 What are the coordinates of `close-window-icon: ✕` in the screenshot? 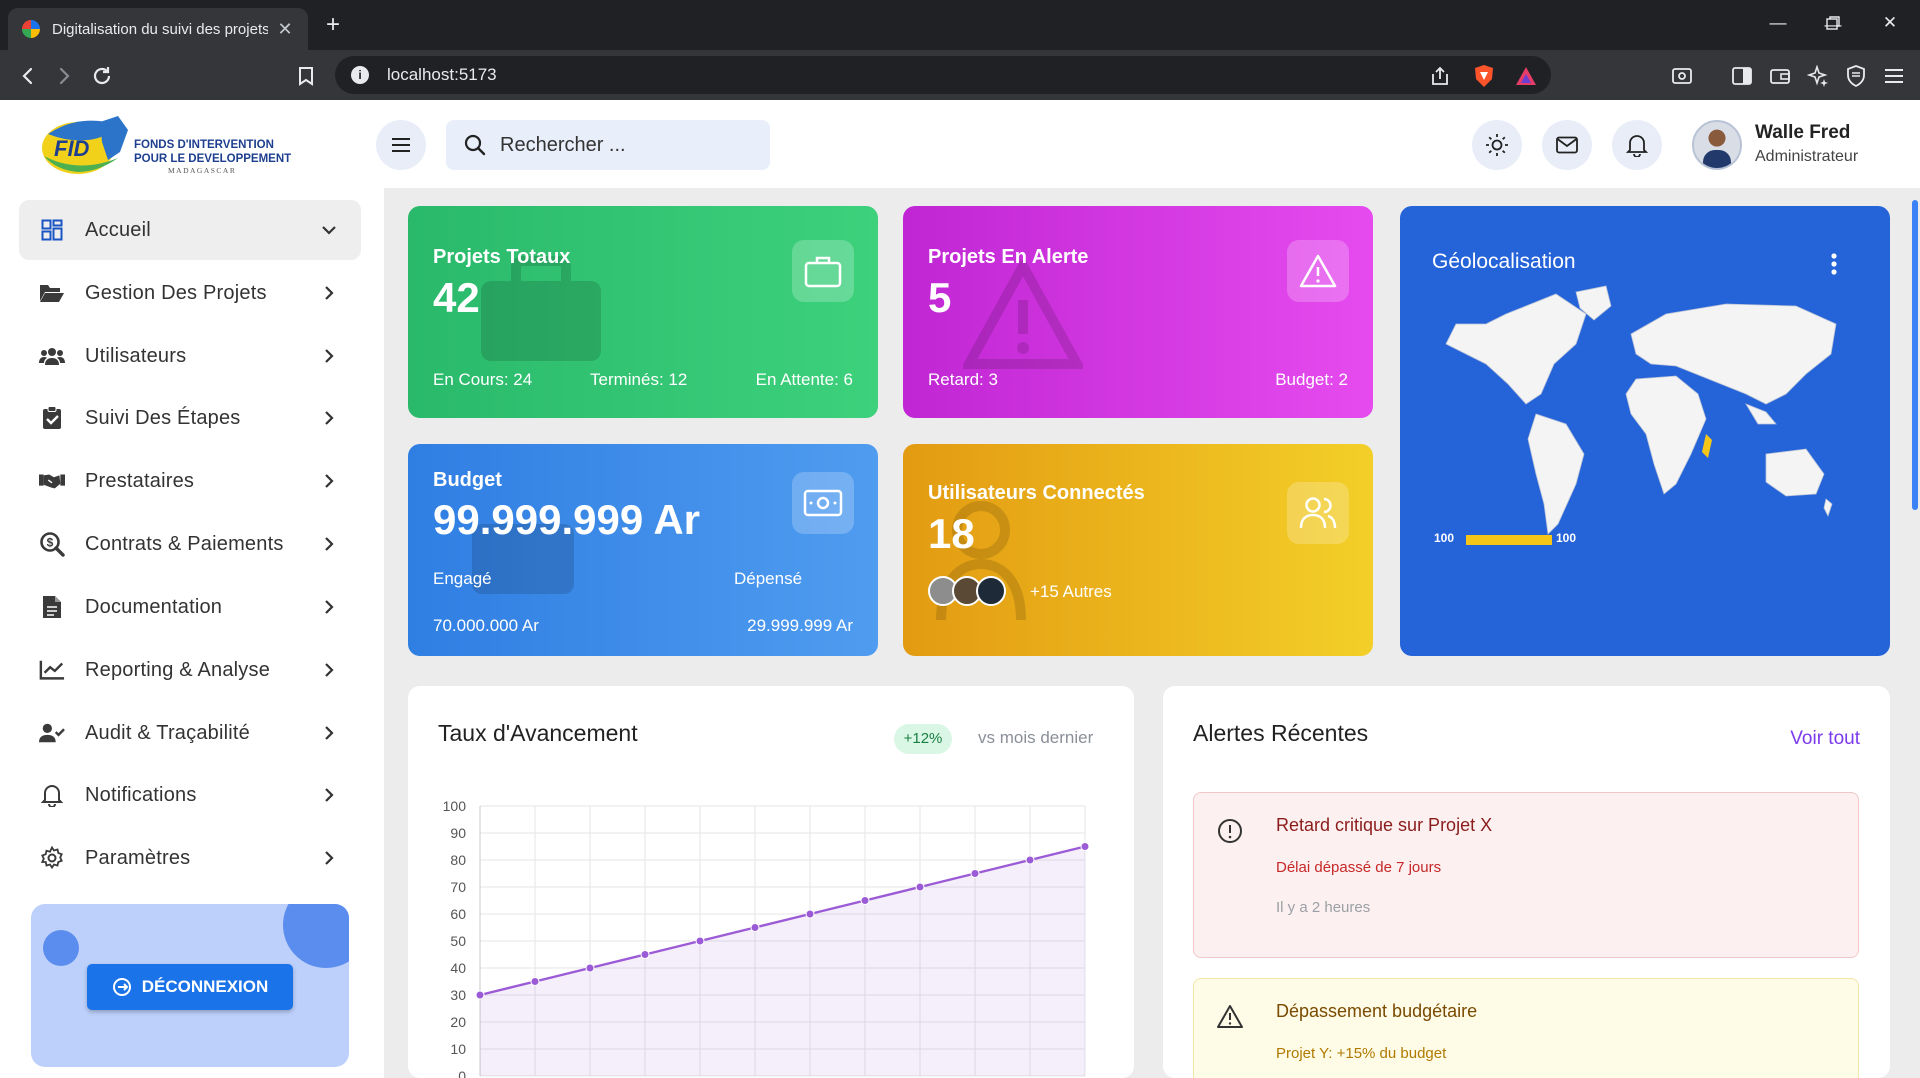 It's located at (1890, 23).